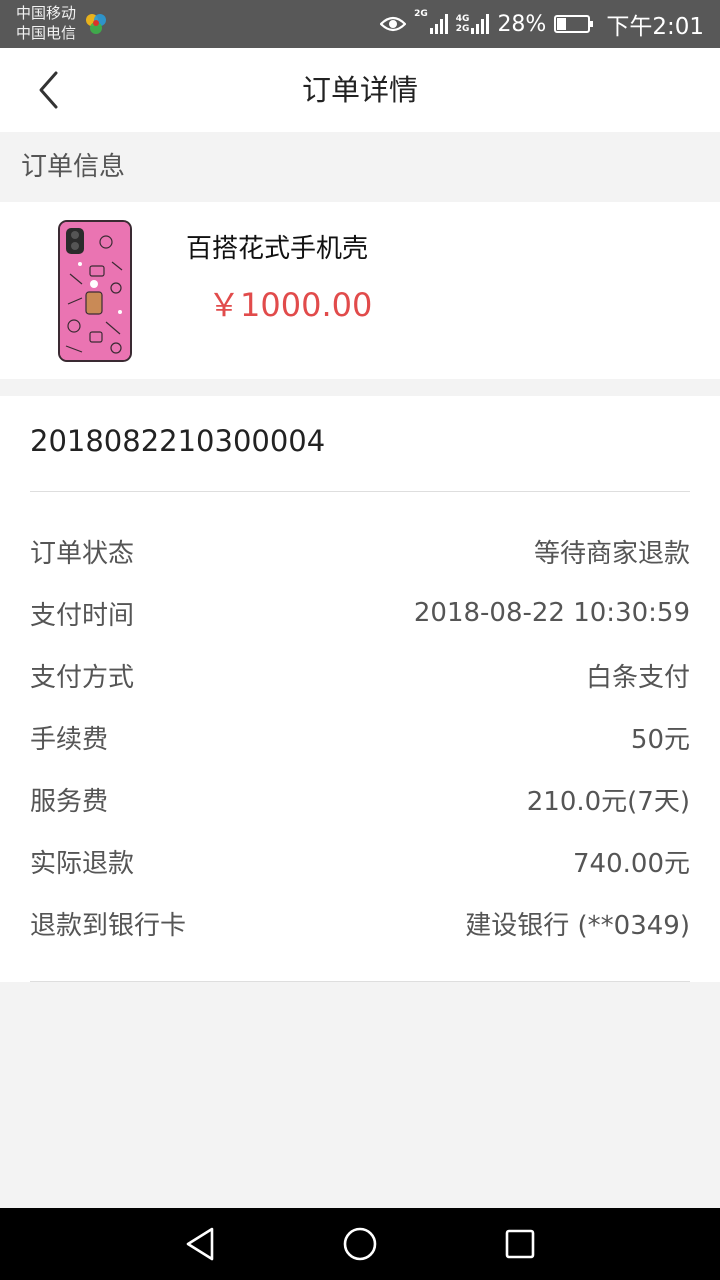 The width and height of the screenshot is (720, 1280). What do you see at coordinates (360, 613) in the screenshot?
I see `detail-row-pay-time: 支付时间 2018-08-22 10:30:59` at bounding box center [360, 613].